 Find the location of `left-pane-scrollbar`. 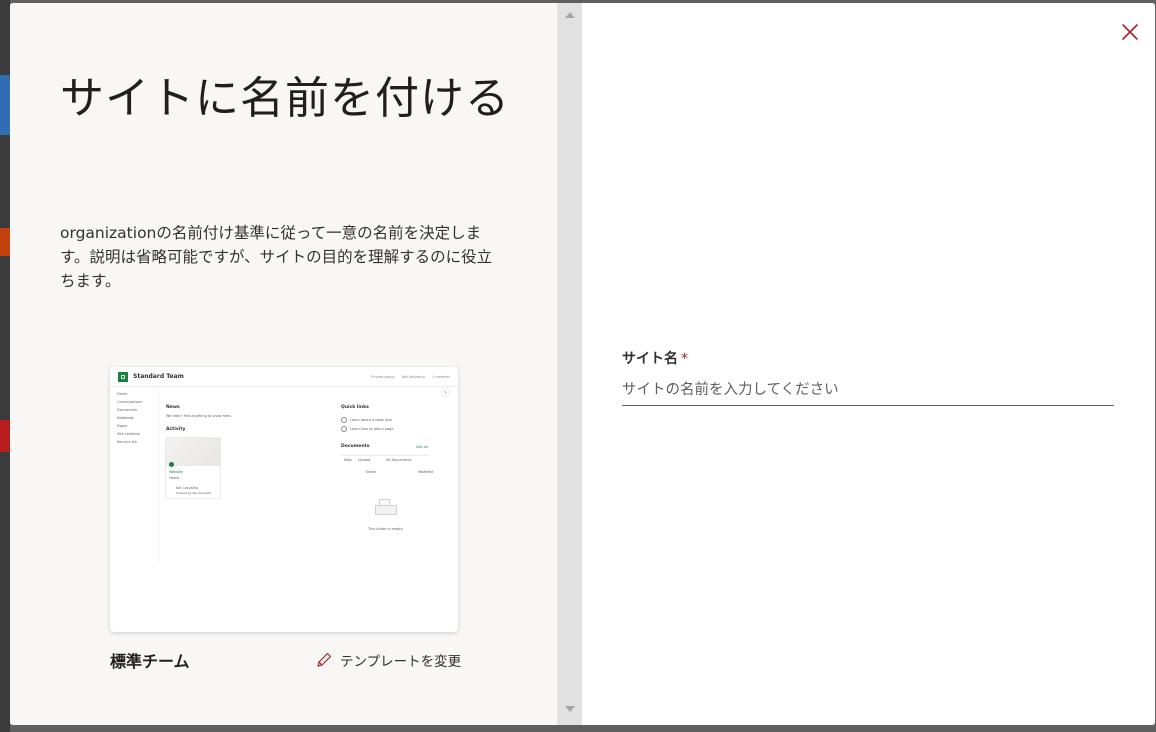

left-pane-scrollbar is located at coordinates (569, 364).